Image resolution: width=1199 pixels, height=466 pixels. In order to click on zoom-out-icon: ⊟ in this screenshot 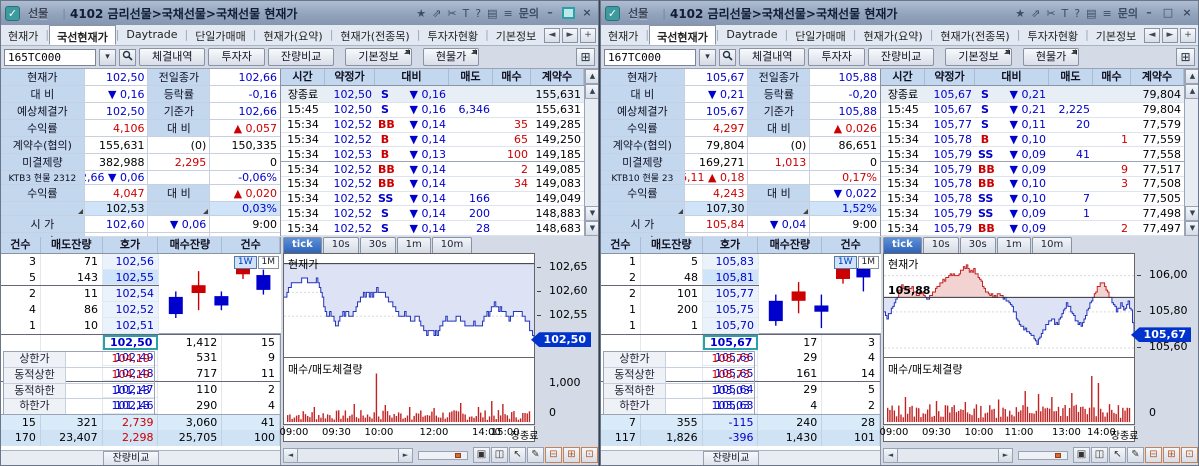, I will do `click(553, 455)`.